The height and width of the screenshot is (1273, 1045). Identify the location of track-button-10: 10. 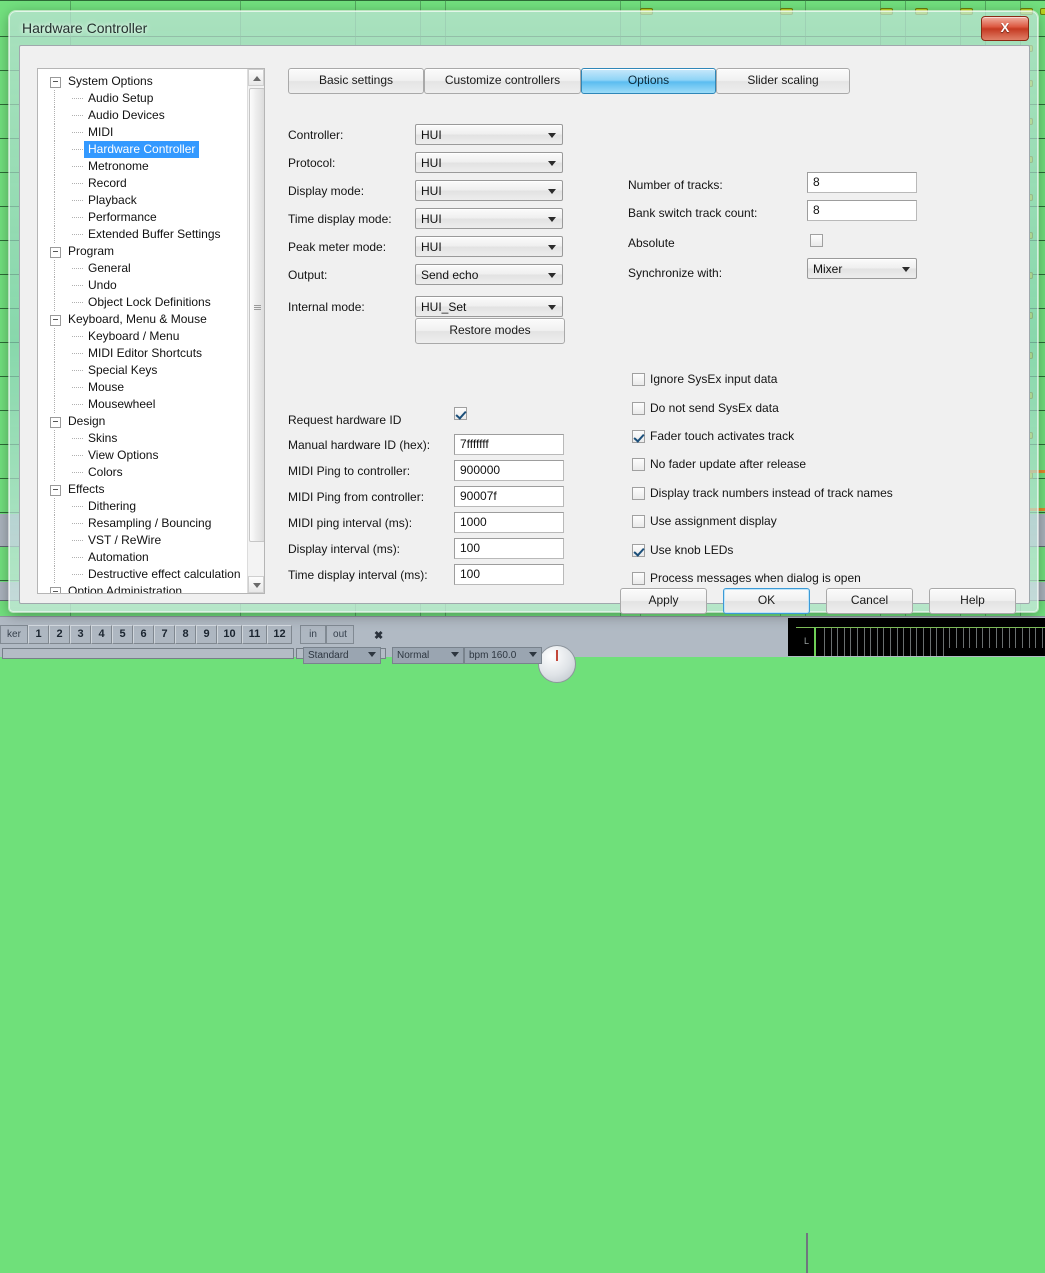
(229, 634).